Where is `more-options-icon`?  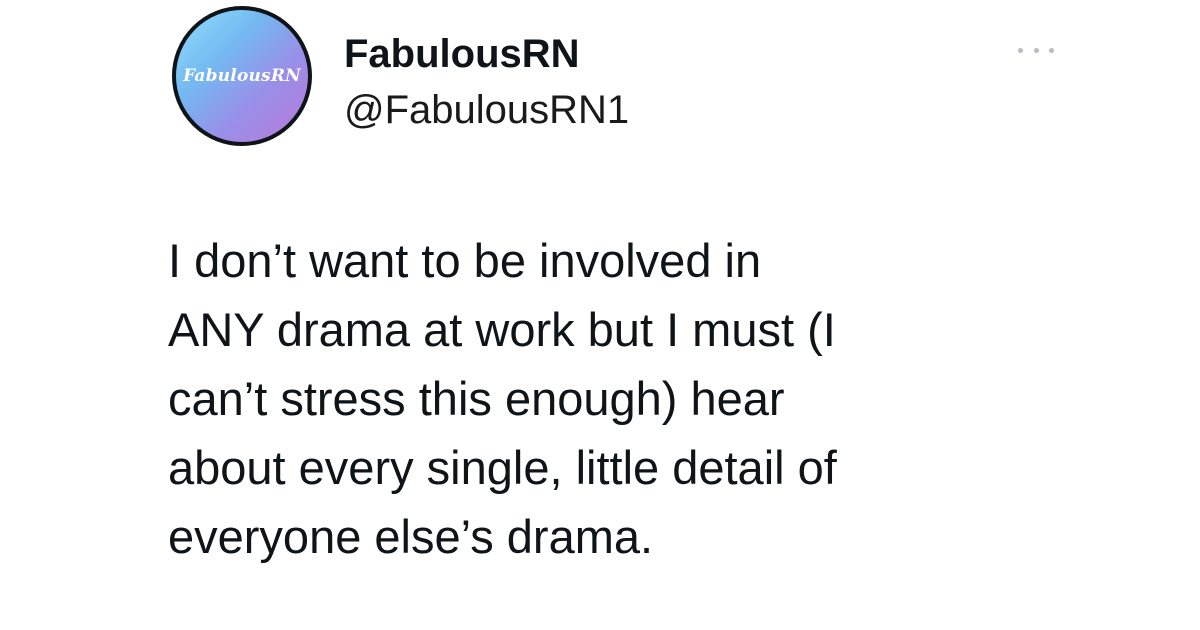
more-options-icon is located at coordinates (1036, 50).